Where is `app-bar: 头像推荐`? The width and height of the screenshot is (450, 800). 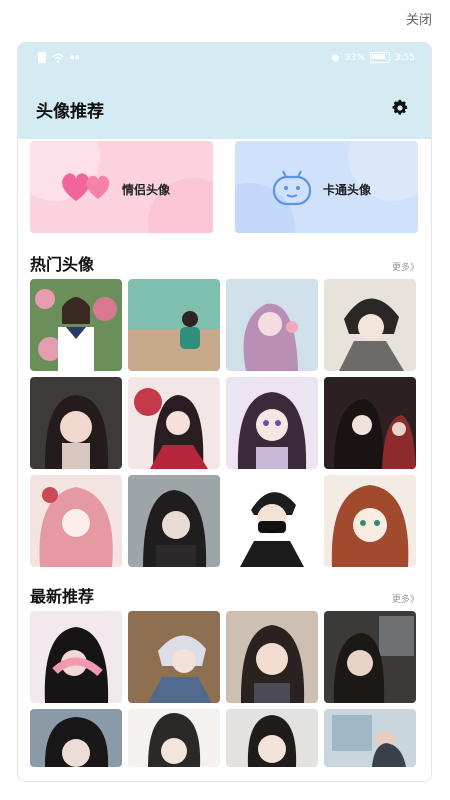 app-bar: 头像推荐 is located at coordinates (224, 107).